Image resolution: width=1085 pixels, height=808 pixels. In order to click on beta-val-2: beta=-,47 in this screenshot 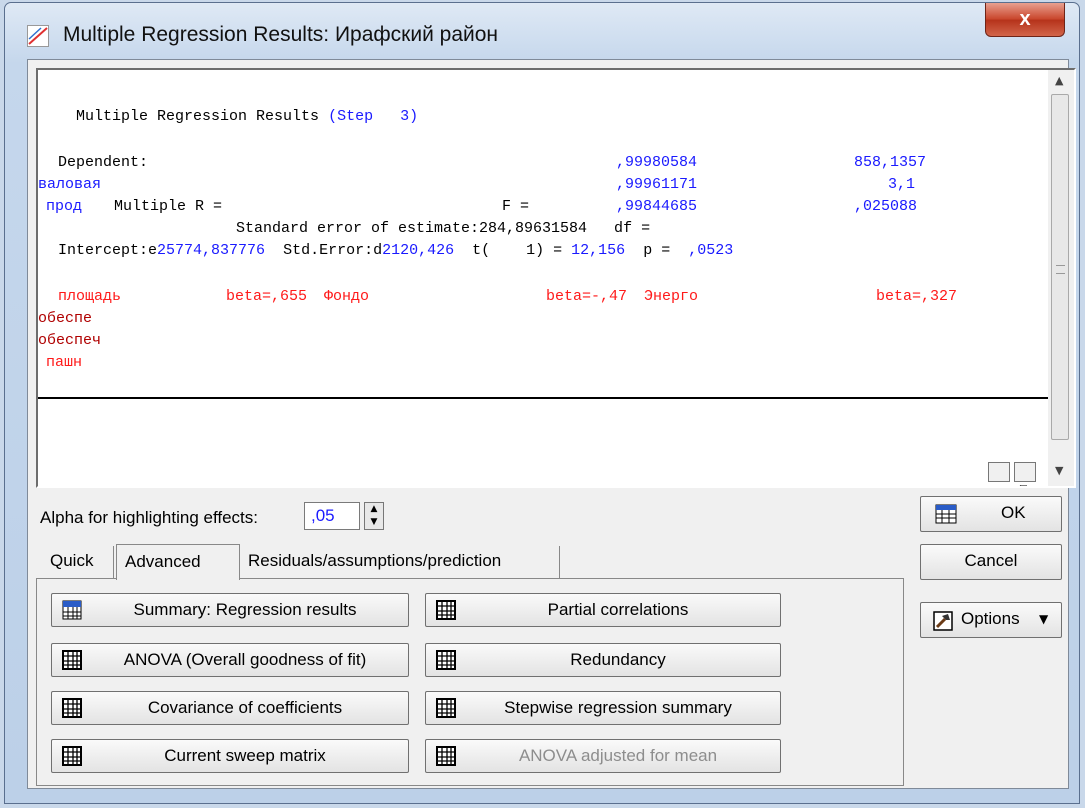, I will do `click(587, 296)`.